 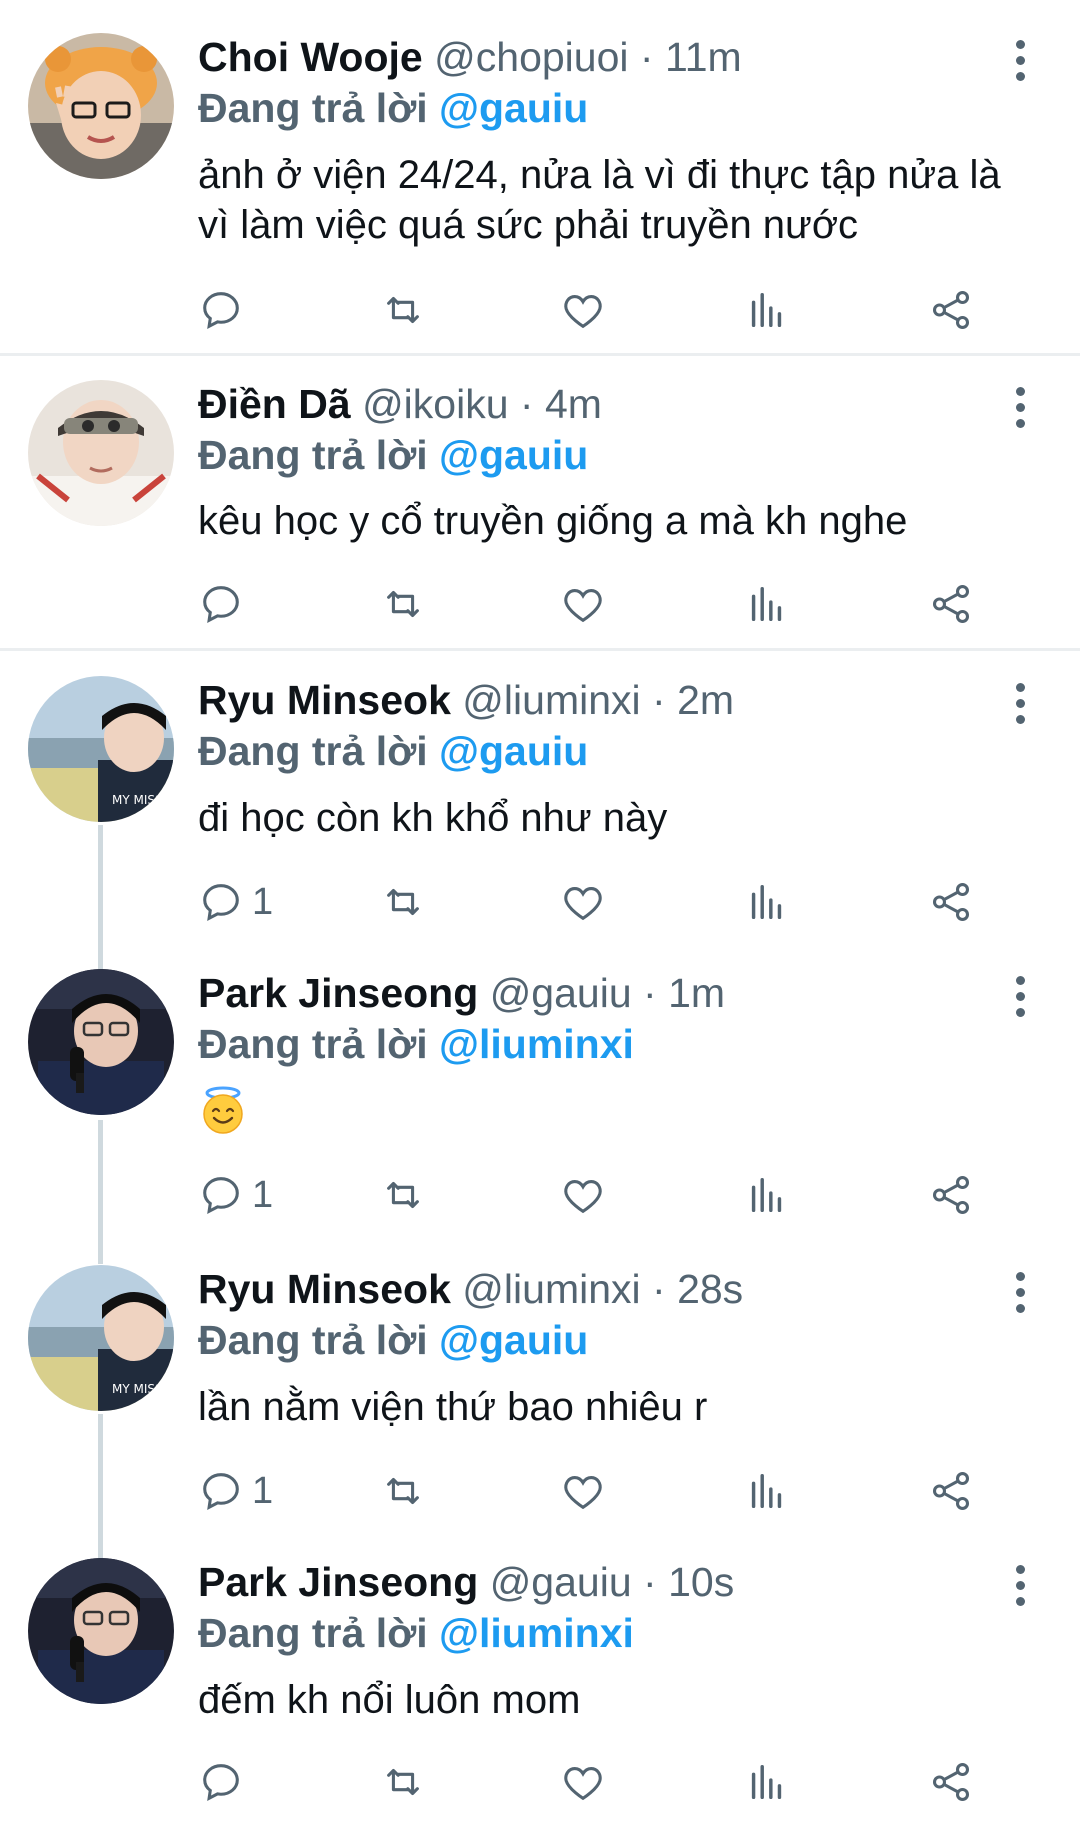 What do you see at coordinates (688, 1582) in the screenshot?
I see `timestamp: · 10s` at bounding box center [688, 1582].